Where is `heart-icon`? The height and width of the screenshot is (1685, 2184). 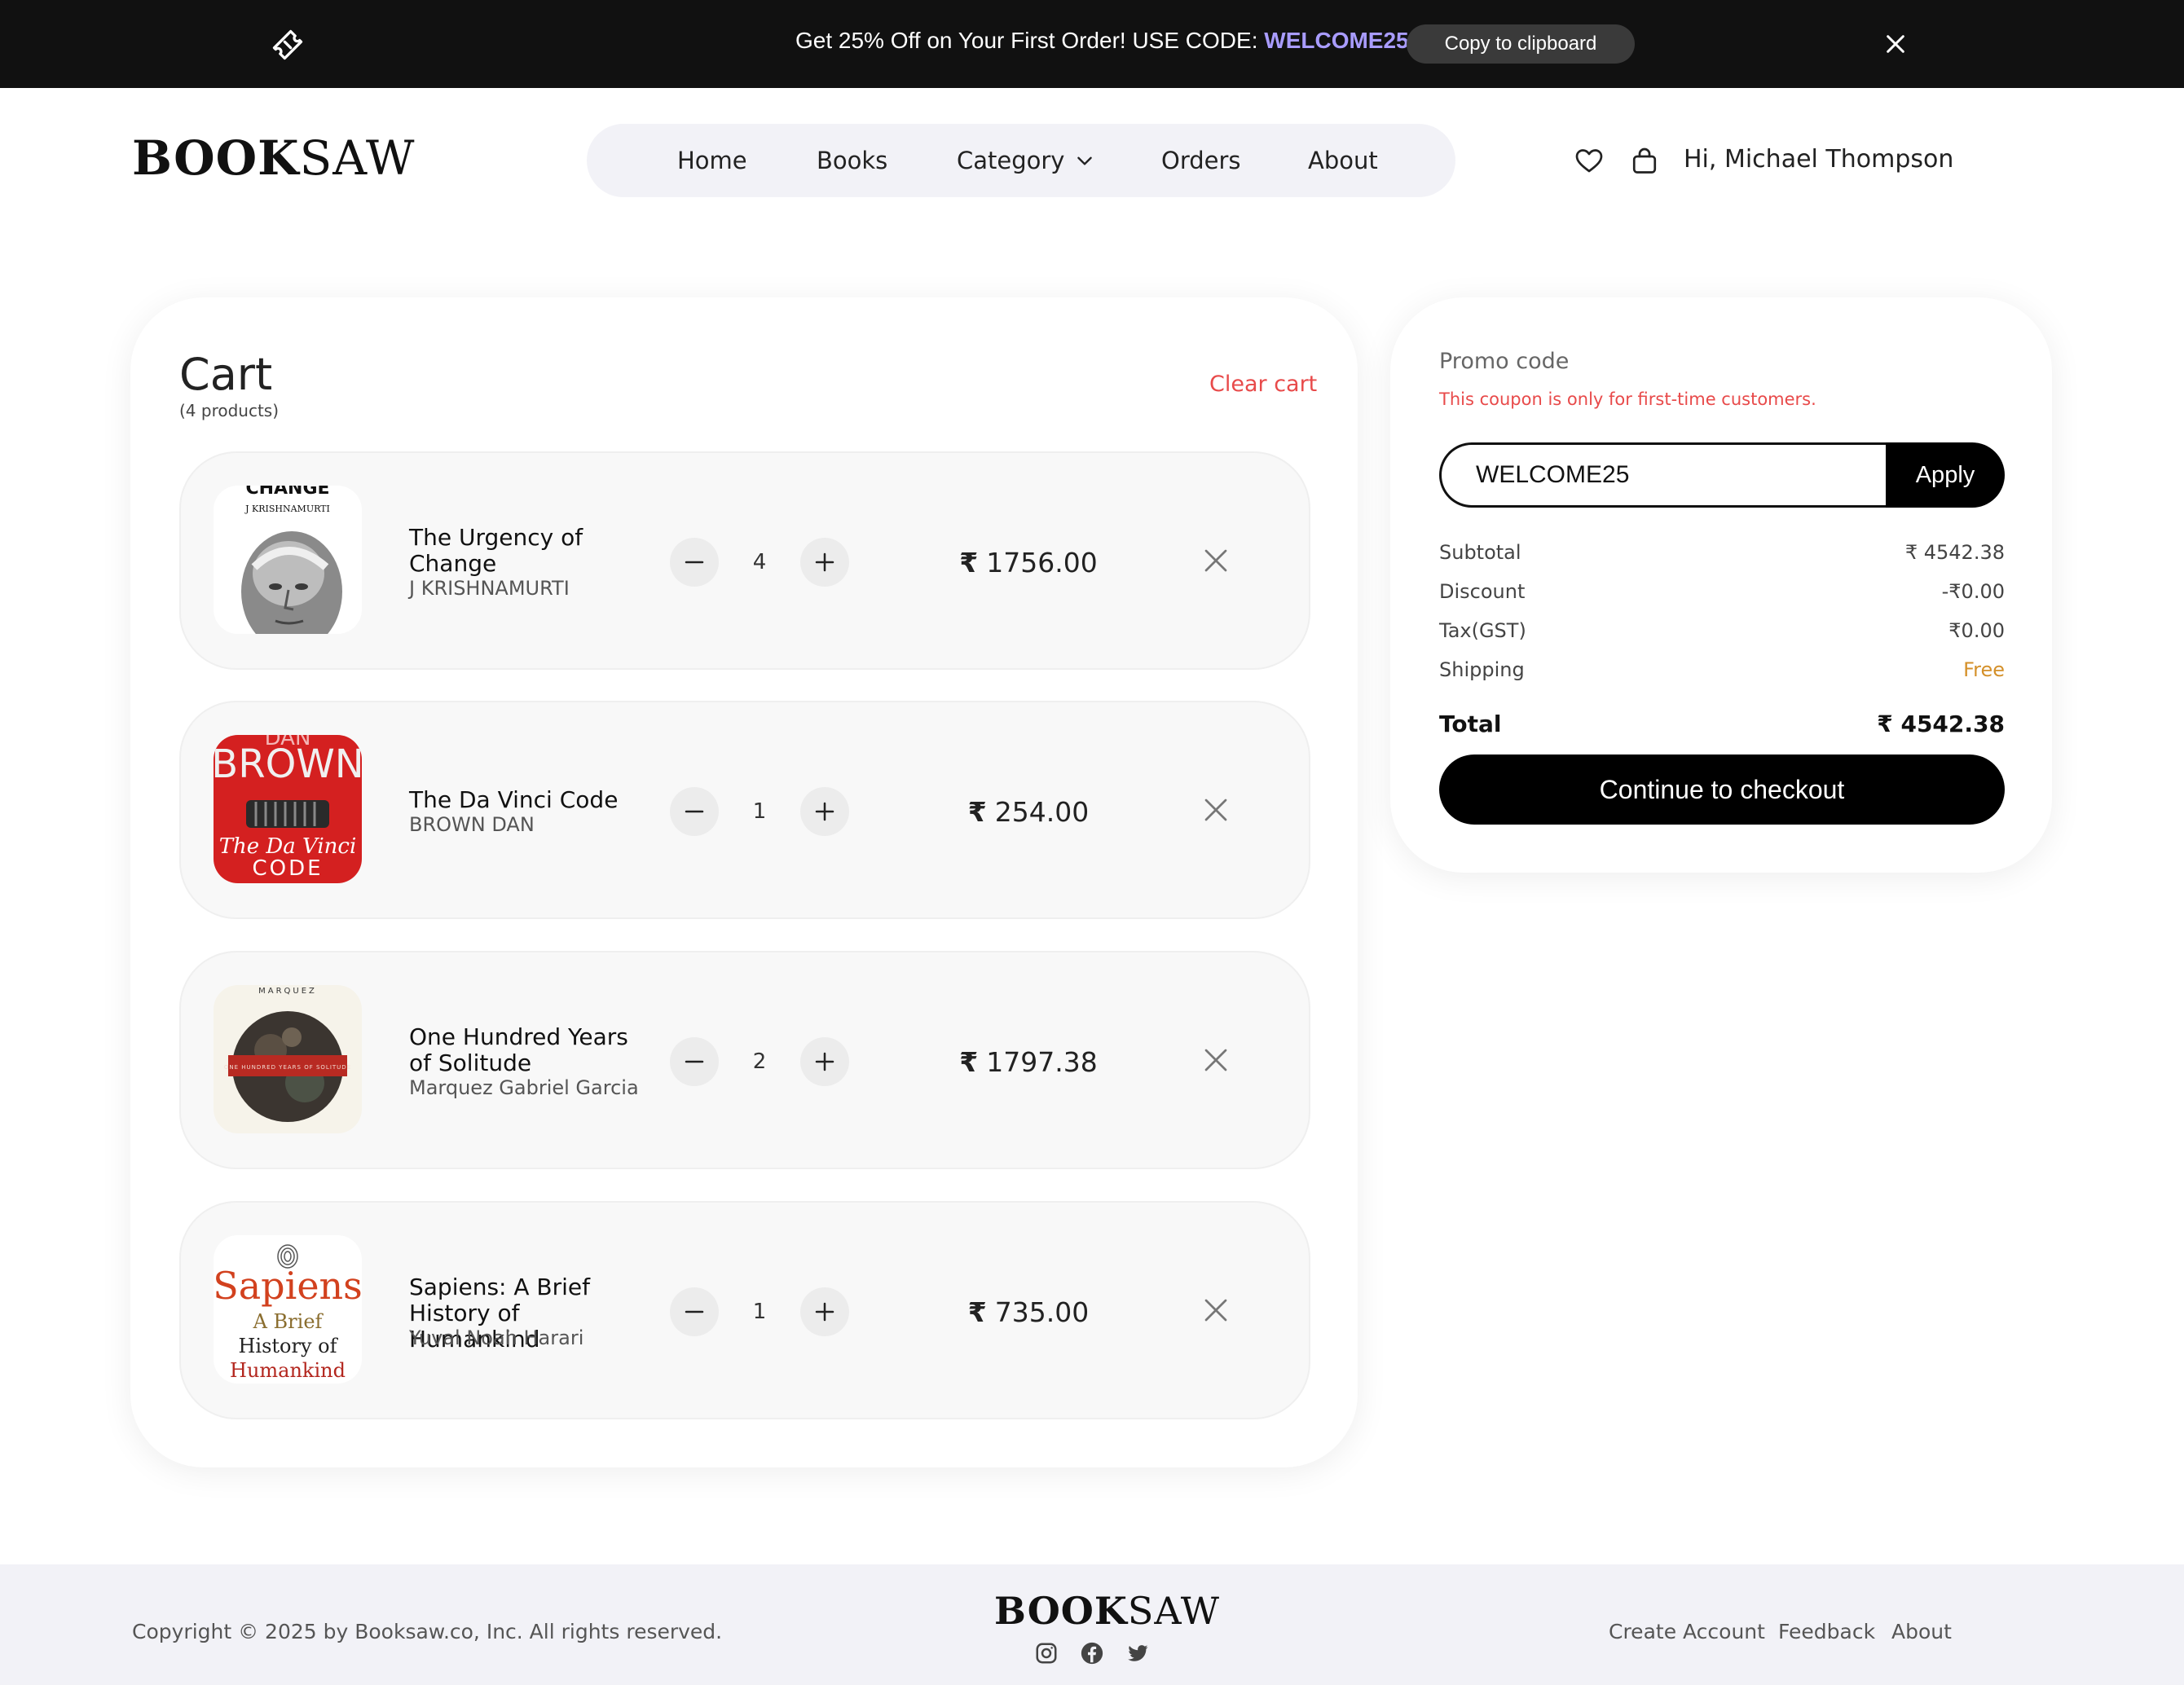 heart-icon is located at coordinates (1589, 161).